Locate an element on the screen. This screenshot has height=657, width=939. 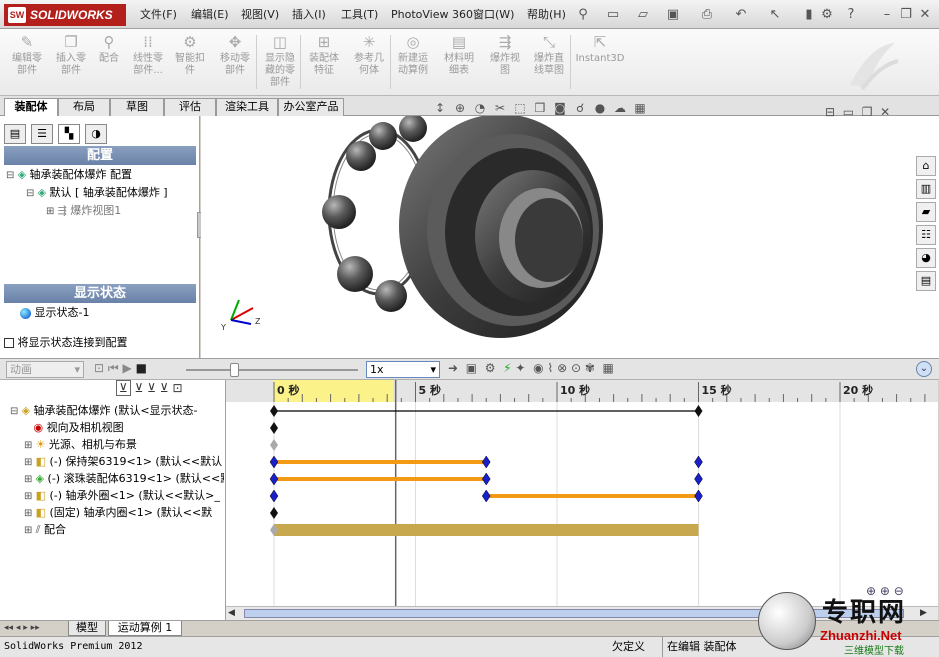
menu-item: 视图(V) is located at coordinates (260, 15).